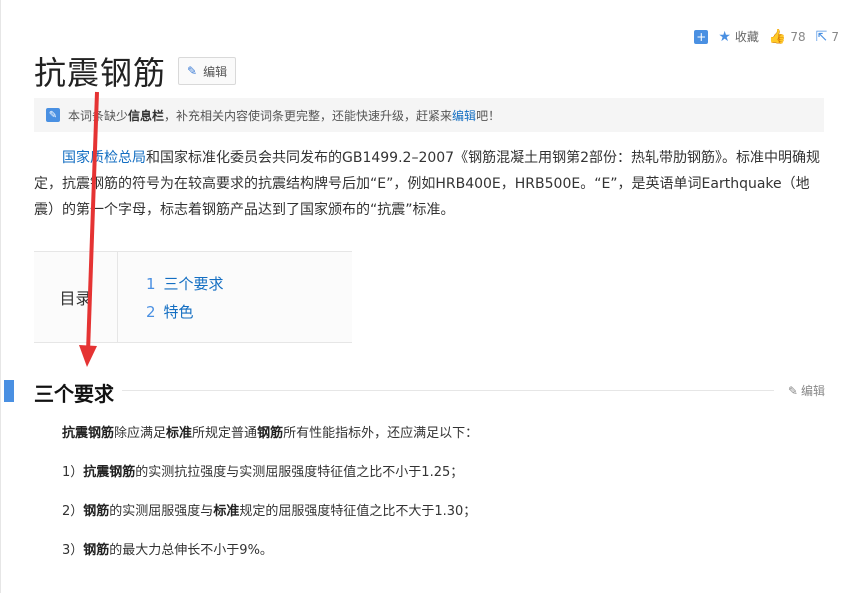 The image size is (847, 593). I want to click on toc-label: 目录, so click(76, 297).